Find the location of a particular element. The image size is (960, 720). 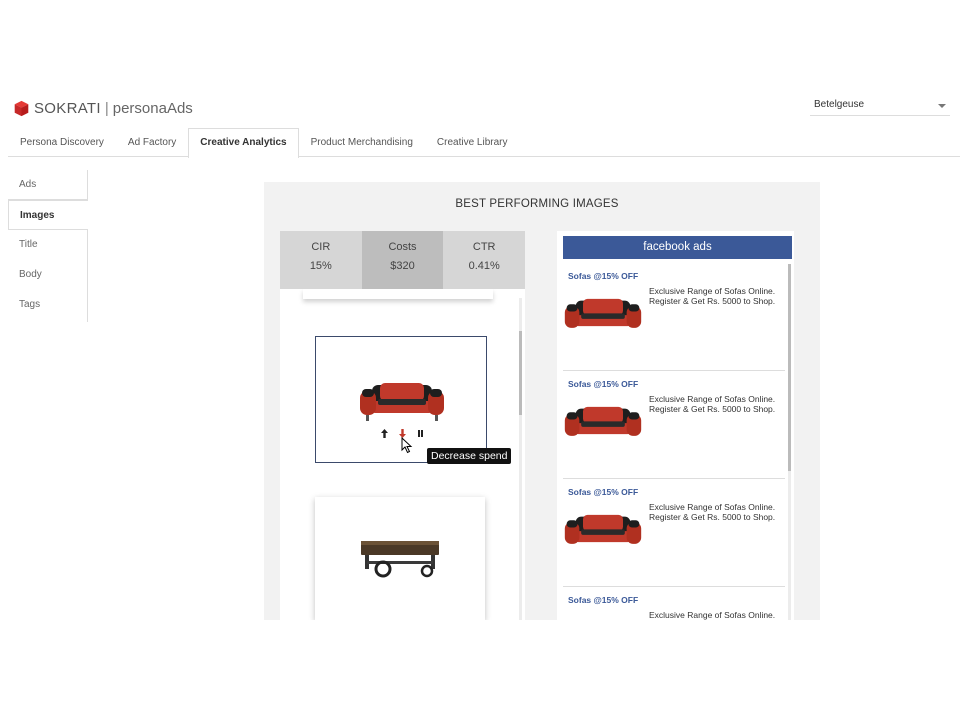

sidebar-item-title: Title is located at coordinates (47, 245).